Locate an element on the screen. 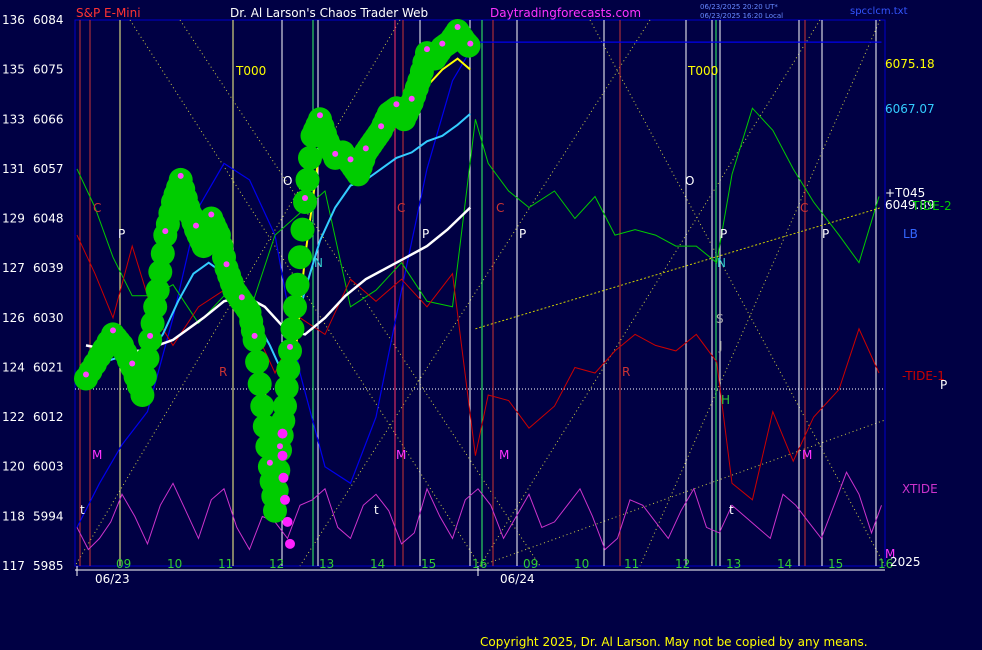 Image resolution: width=982 pixels, height=650 pixels. x-tick-label-day2: 12 is located at coordinates (682, 564).